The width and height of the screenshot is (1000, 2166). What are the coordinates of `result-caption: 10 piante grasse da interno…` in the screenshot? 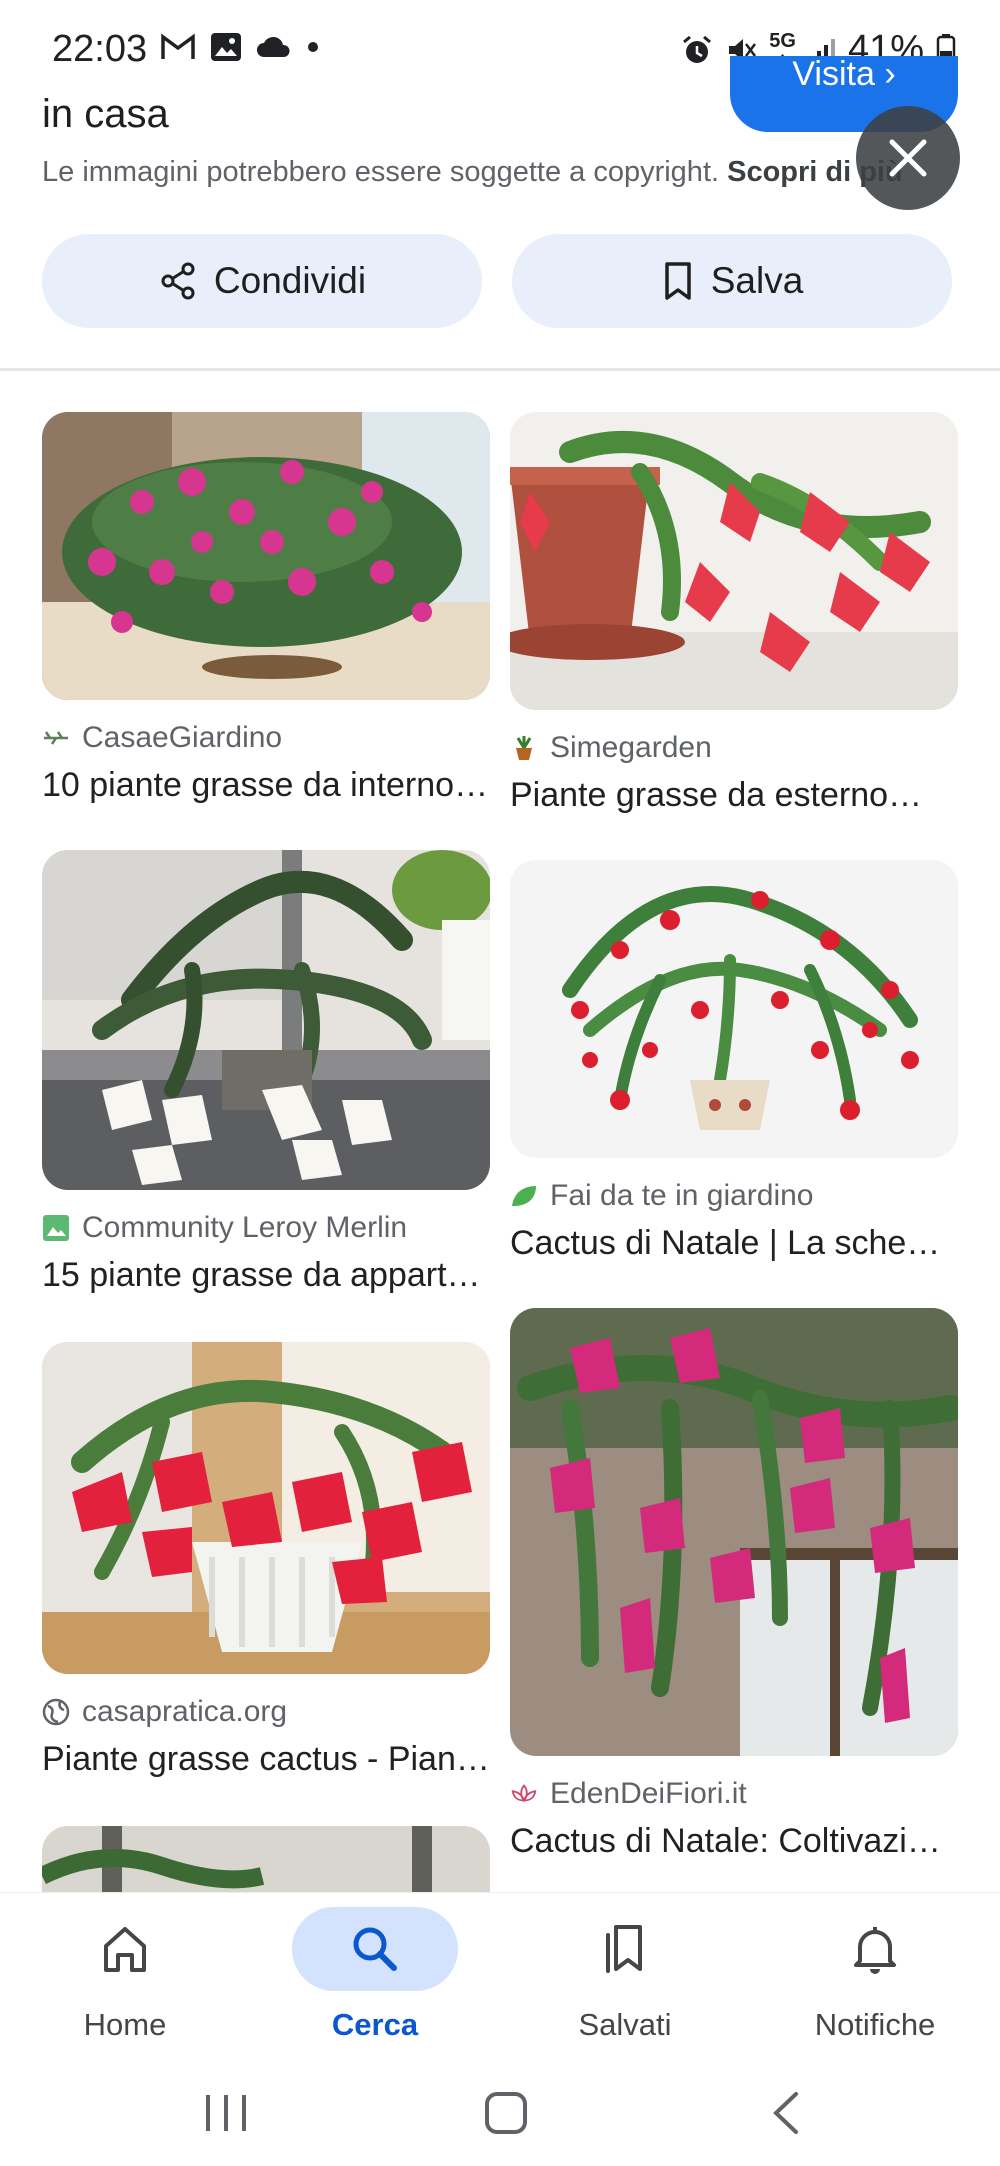 It's located at (266, 785).